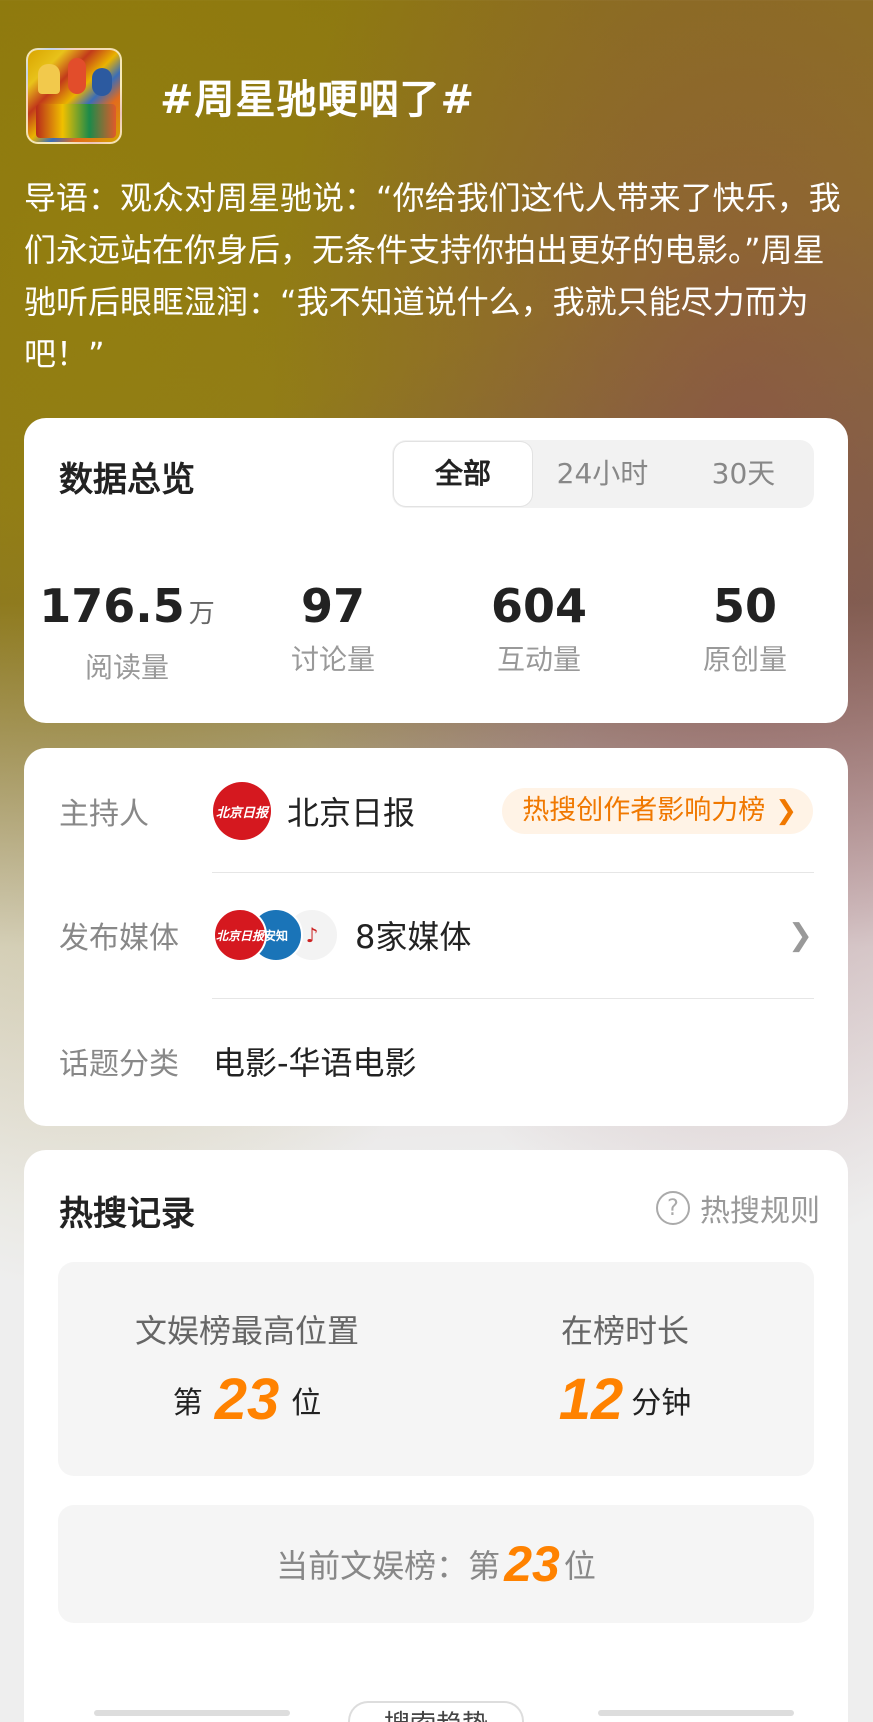 The image size is (873, 1722). I want to click on current-prefix: 当前文娱榜：第, so click(388, 1566).